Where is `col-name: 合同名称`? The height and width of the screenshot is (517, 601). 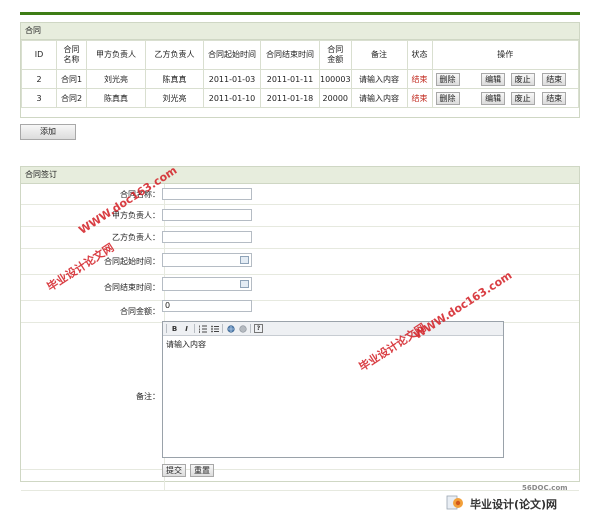 col-name: 合同名称 is located at coordinates (71, 55).